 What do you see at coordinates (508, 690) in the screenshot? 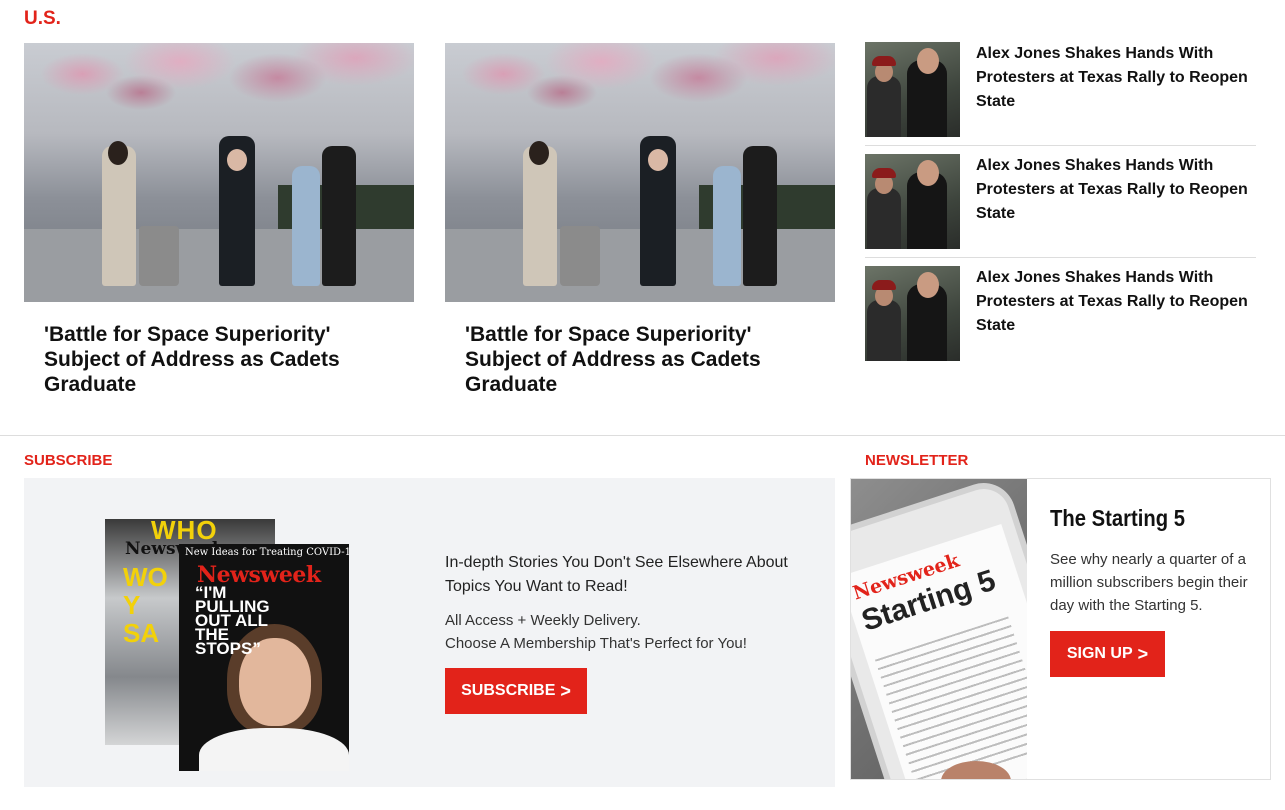
I see `subscribe-button-label: SUBSCRIBE` at bounding box center [508, 690].